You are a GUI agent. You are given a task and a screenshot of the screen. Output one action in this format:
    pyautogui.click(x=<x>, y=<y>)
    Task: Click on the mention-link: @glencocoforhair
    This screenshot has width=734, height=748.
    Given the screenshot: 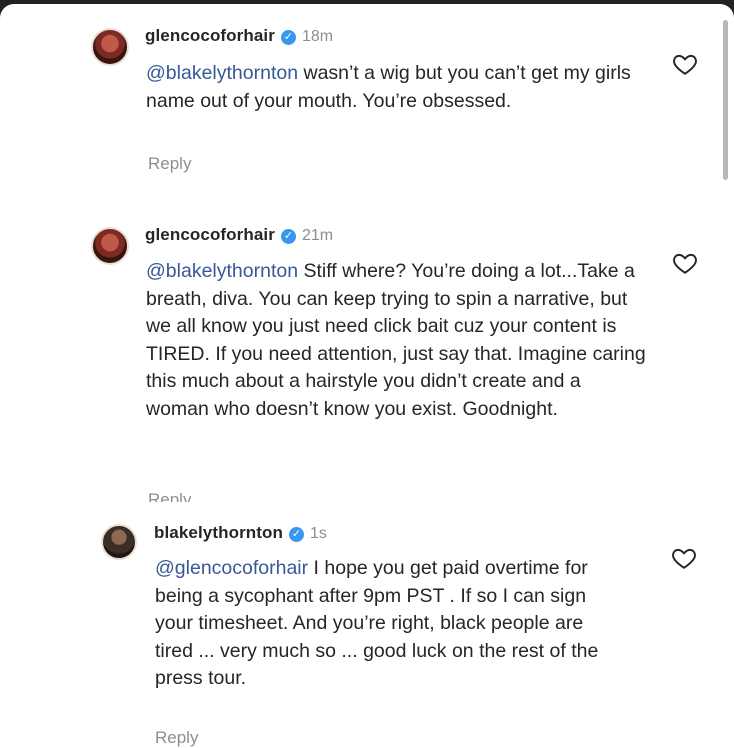 What is the action you would take?
    pyautogui.click(x=231, y=568)
    